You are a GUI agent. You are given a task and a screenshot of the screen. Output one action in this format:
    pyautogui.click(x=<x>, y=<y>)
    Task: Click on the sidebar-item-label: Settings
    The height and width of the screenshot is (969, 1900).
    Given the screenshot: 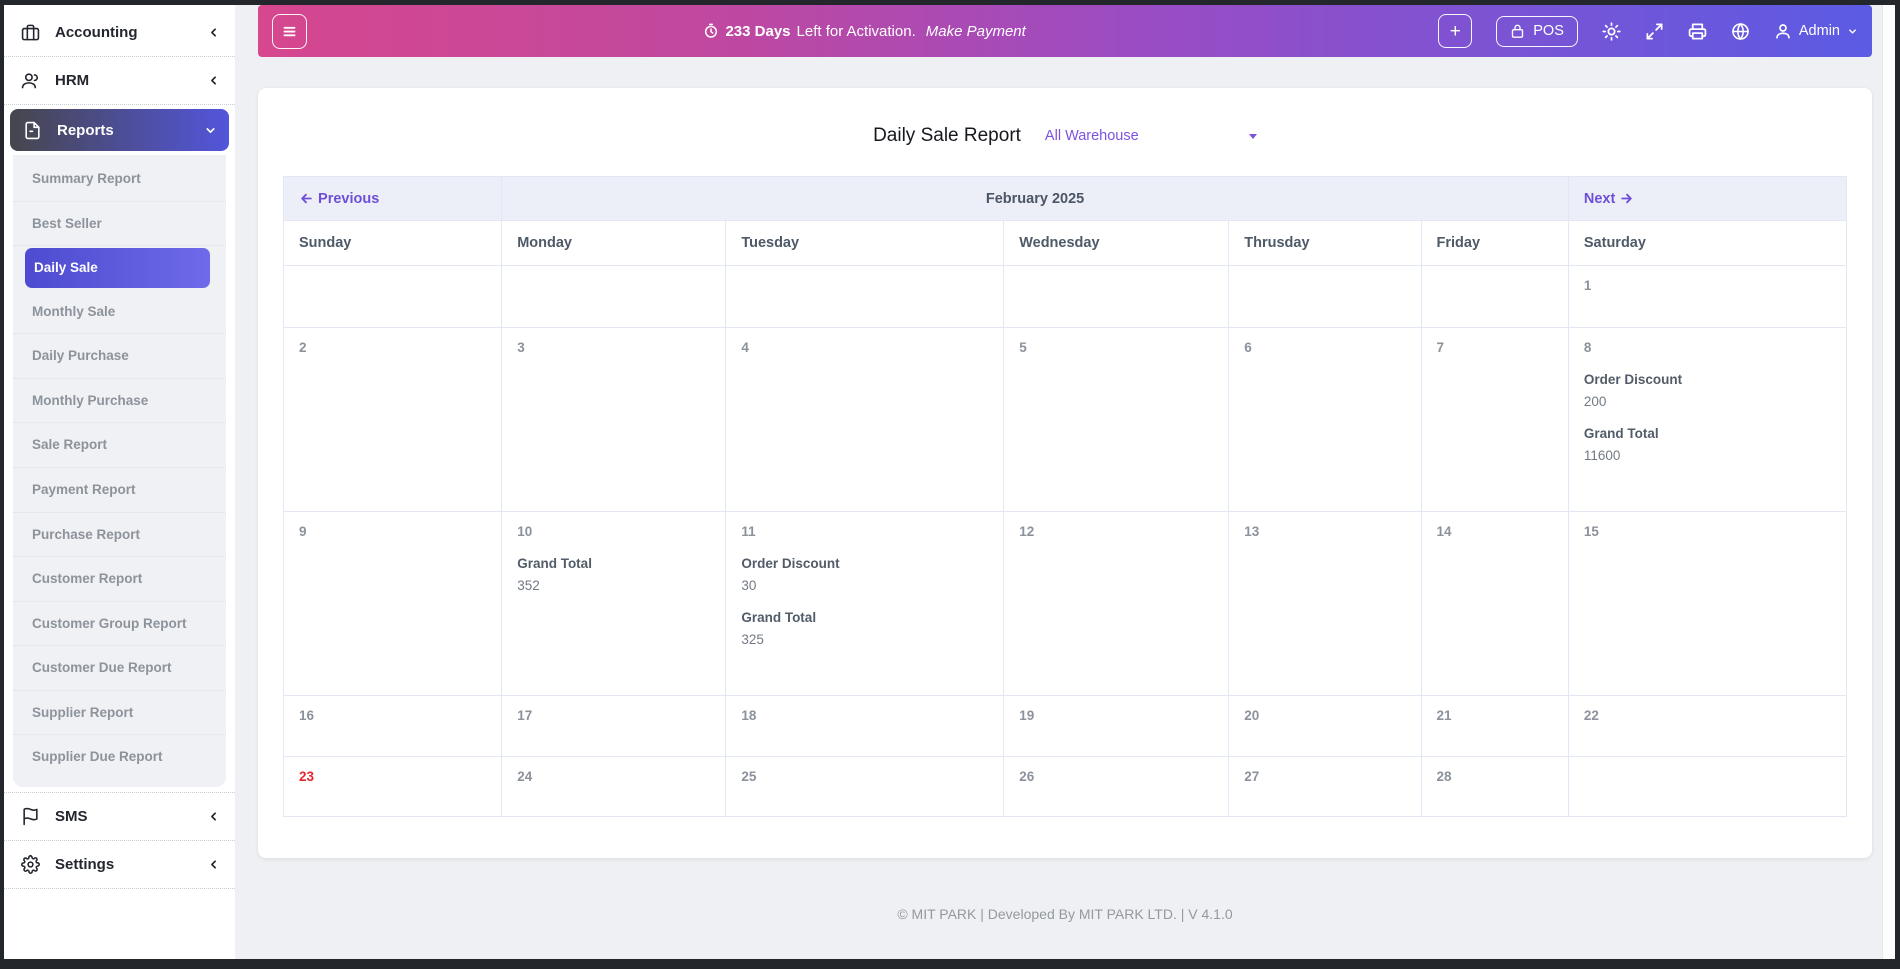 What is the action you would take?
    pyautogui.click(x=85, y=864)
    